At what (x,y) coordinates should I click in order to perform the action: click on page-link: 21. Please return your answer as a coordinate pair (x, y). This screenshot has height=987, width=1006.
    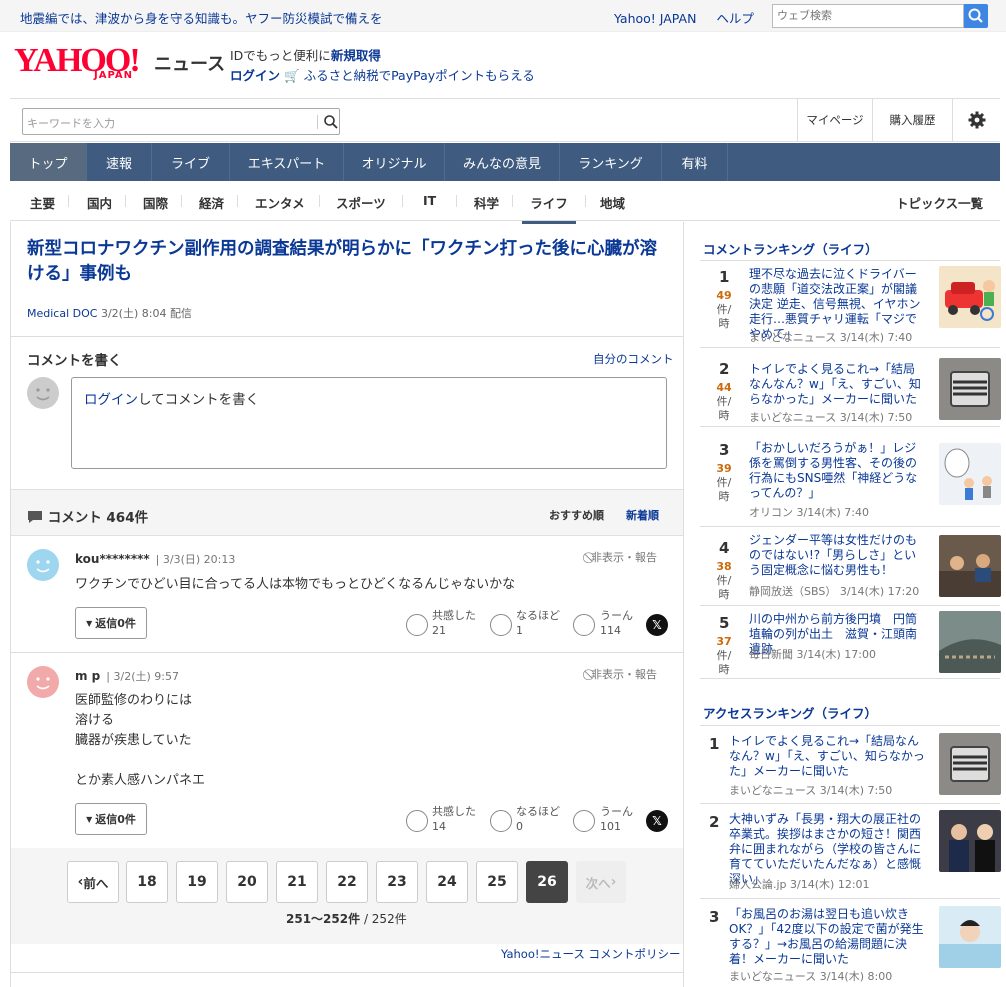
    Looking at the image, I should click on (297, 882).